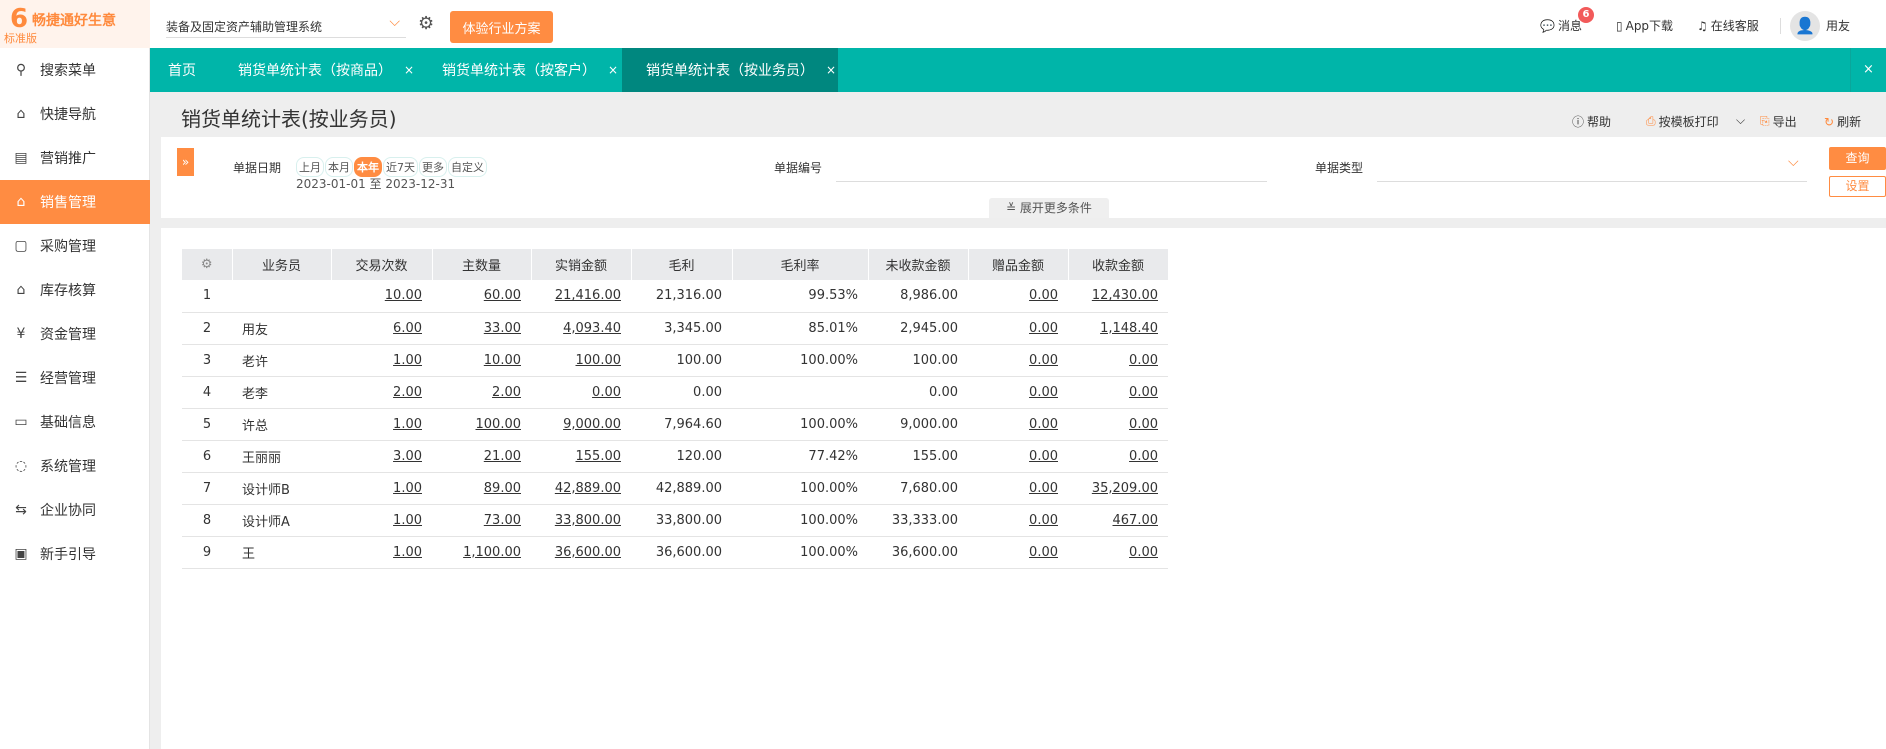  Describe the element at coordinates (1136, 520) in the screenshot. I see `cell-link: 467.00` at that location.